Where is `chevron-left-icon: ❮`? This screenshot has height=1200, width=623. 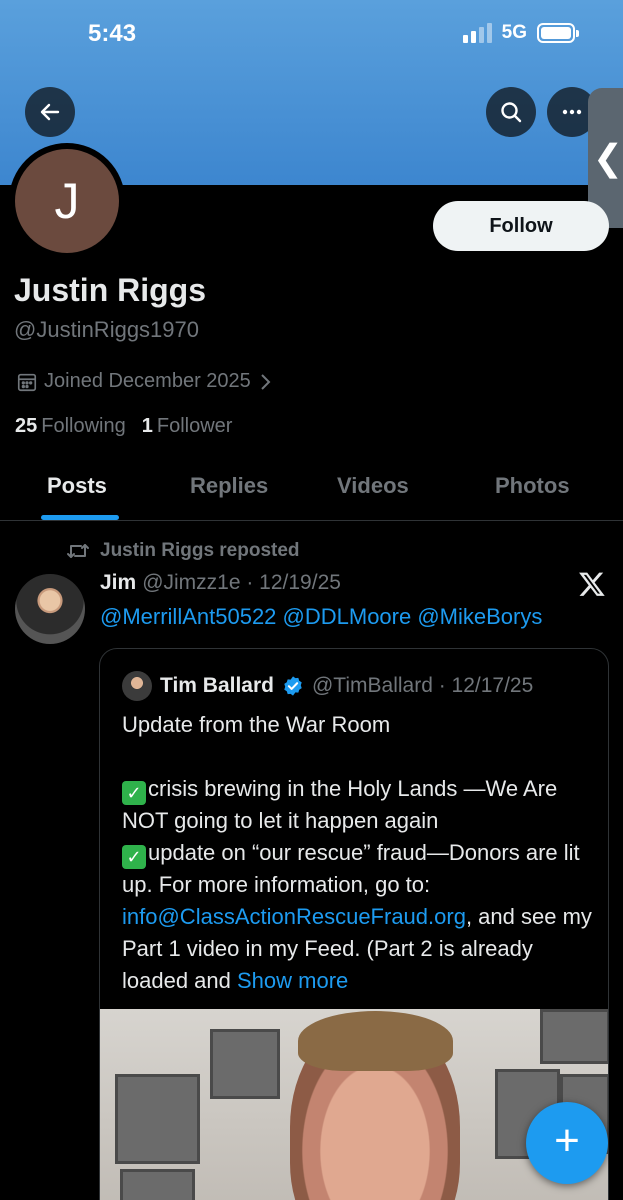 chevron-left-icon: ❮ is located at coordinates (607, 157).